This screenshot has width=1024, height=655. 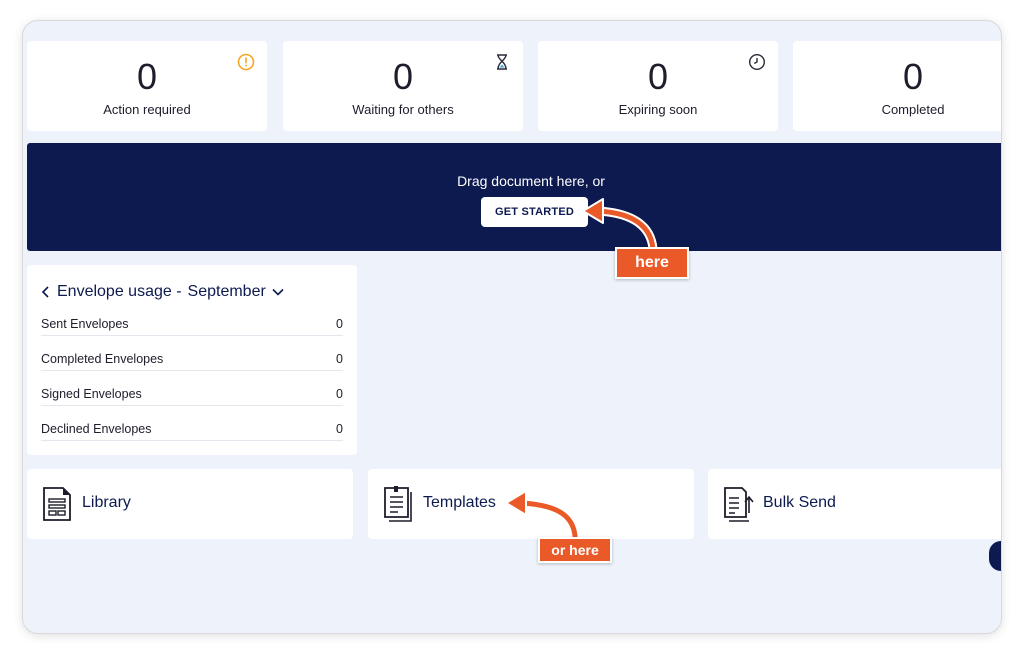 What do you see at coordinates (278, 292) in the screenshot?
I see `chevron-down-icon` at bounding box center [278, 292].